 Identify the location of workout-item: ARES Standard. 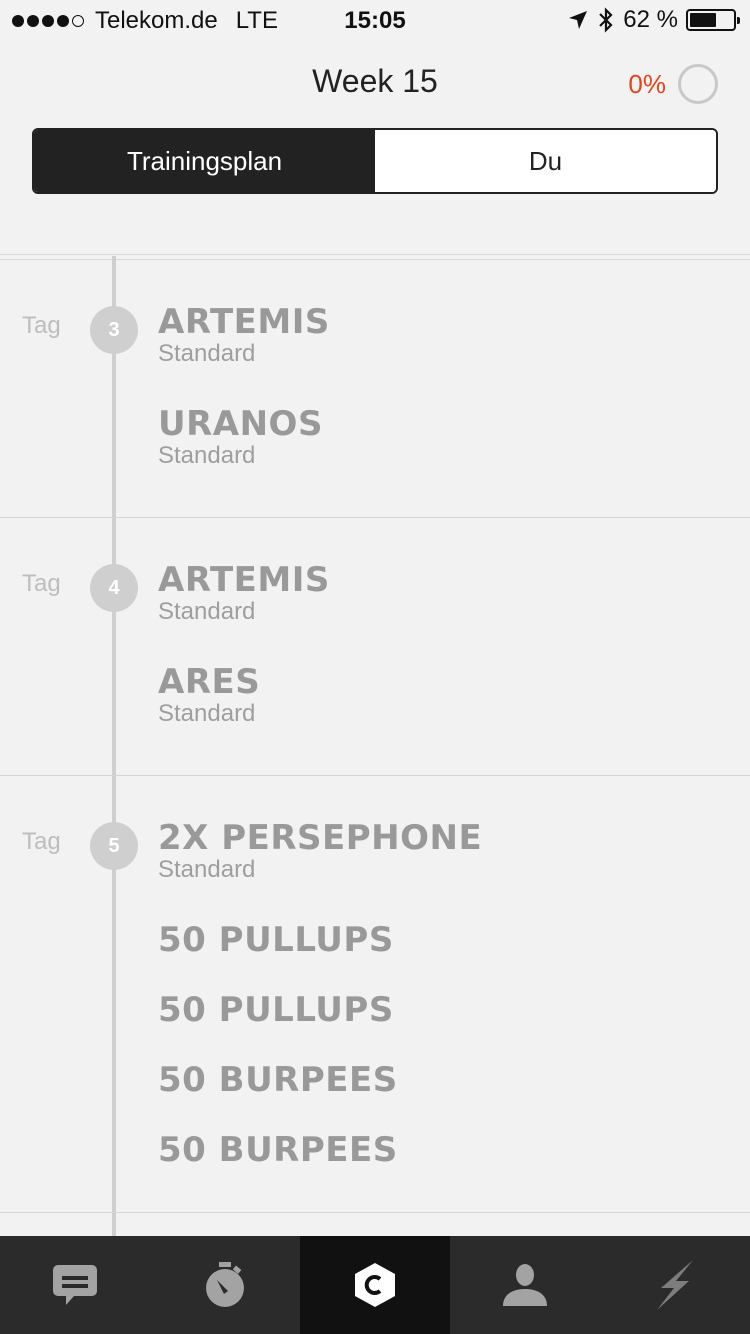
(209, 696).